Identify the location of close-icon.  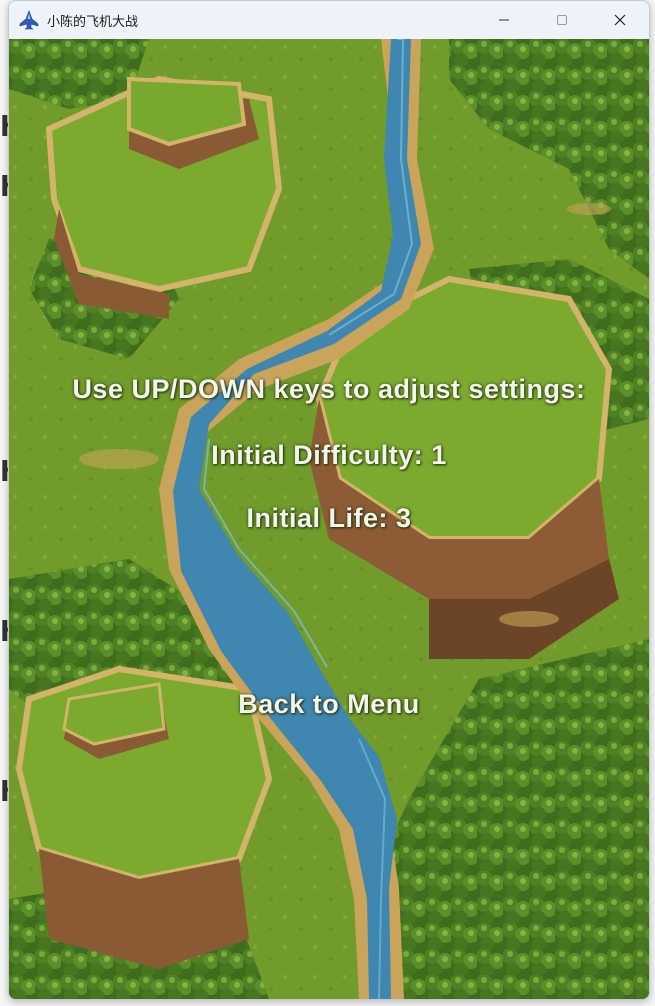
(620, 20).